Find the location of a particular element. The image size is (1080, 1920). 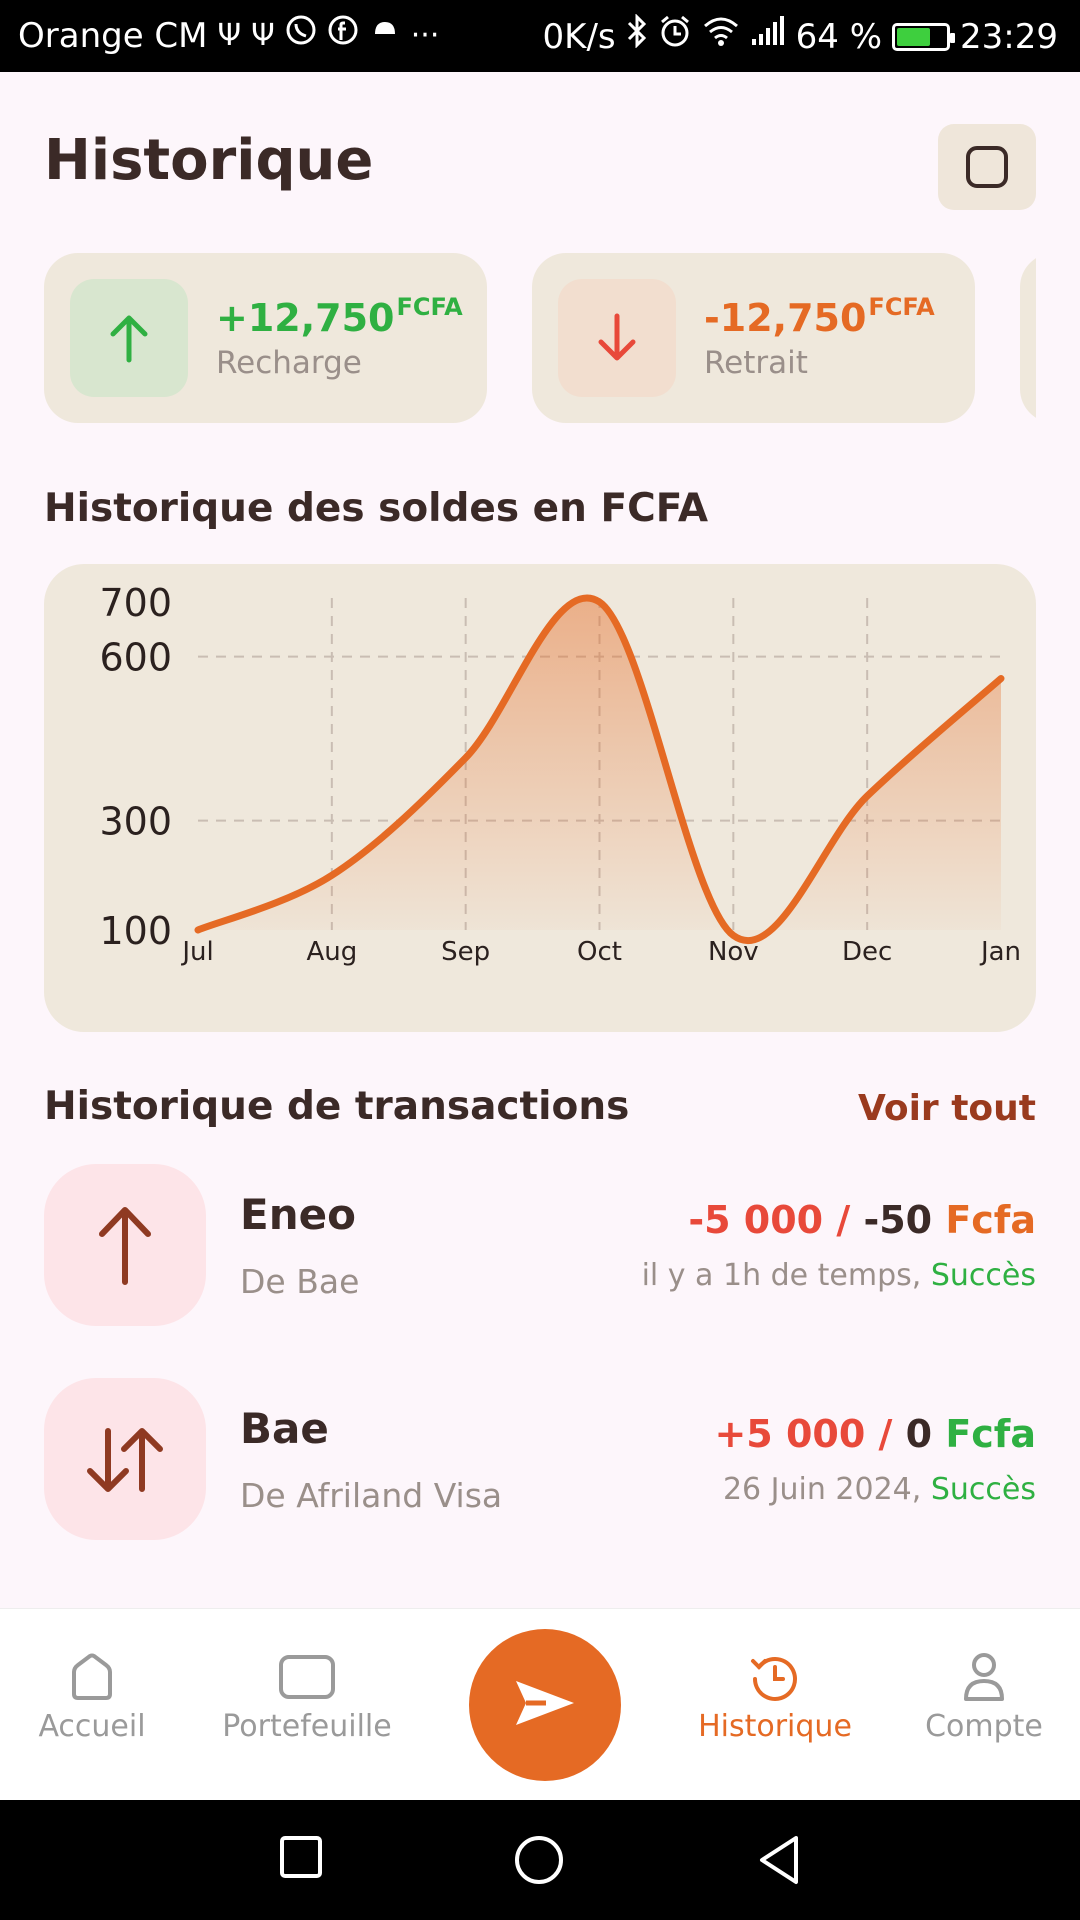

transaction-name: Bae is located at coordinates (284, 1428).